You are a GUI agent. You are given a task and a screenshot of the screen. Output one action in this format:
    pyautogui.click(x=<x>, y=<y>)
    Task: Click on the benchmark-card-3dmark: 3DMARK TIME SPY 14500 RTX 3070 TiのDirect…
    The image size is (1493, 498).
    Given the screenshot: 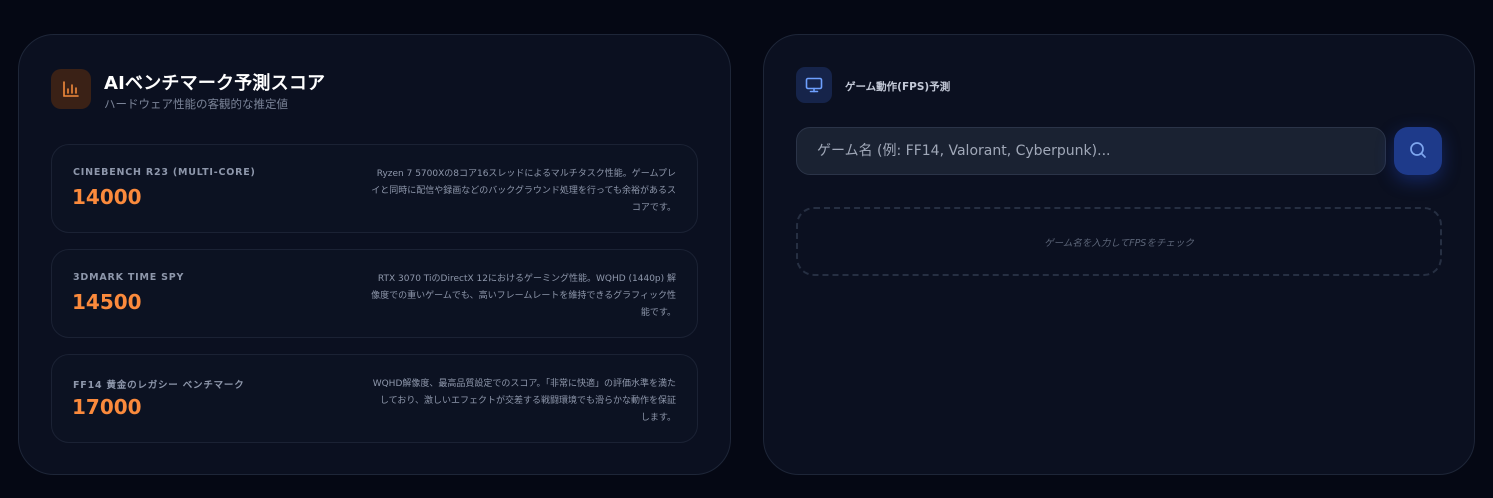 What is the action you would take?
    pyautogui.click(x=374, y=293)
    